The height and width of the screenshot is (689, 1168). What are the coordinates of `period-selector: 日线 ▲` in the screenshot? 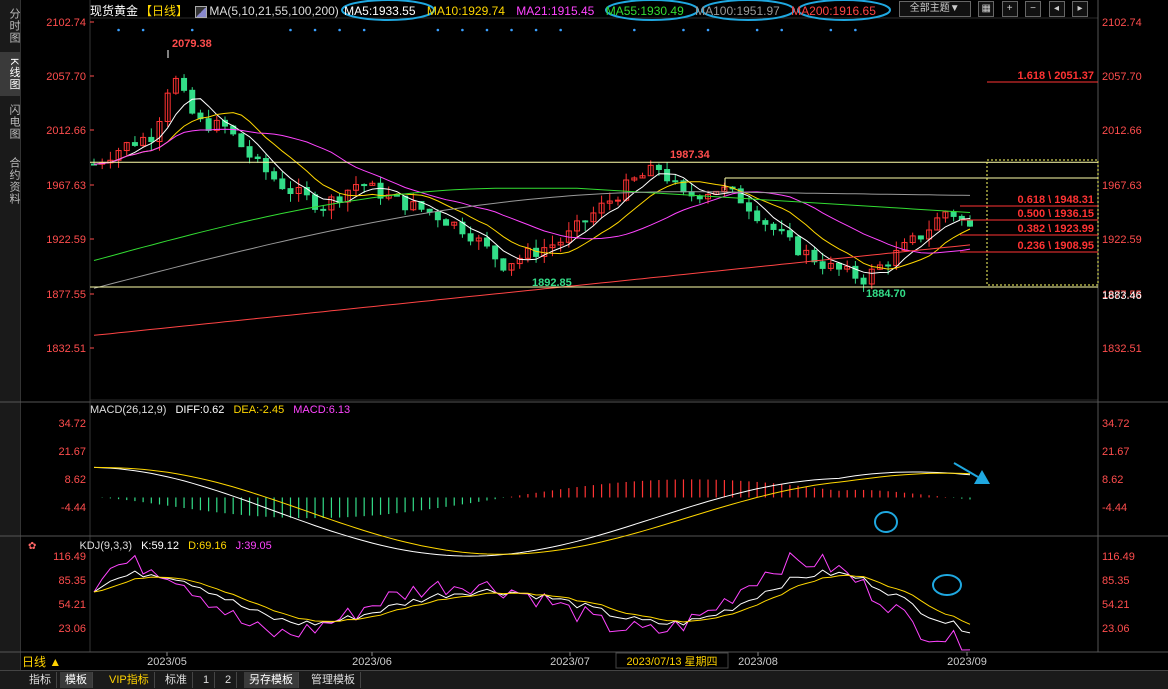 It's located at (51, 662).